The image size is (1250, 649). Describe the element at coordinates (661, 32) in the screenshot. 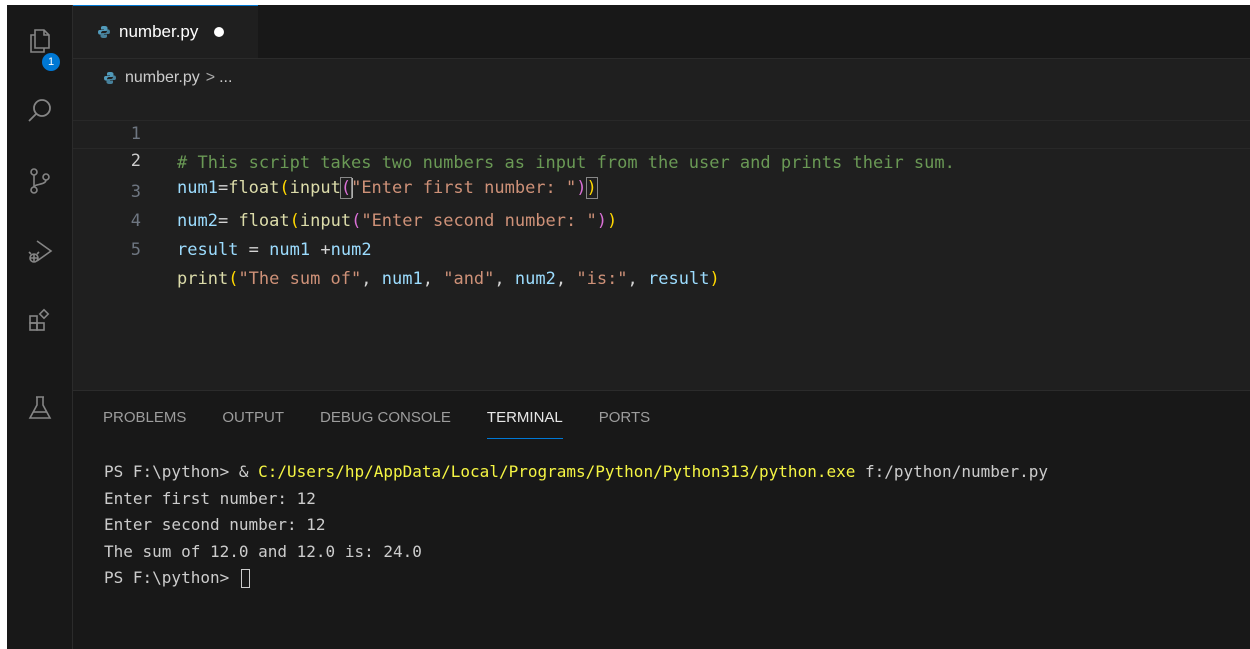

I see `editor-tabs: number.py` at that location.